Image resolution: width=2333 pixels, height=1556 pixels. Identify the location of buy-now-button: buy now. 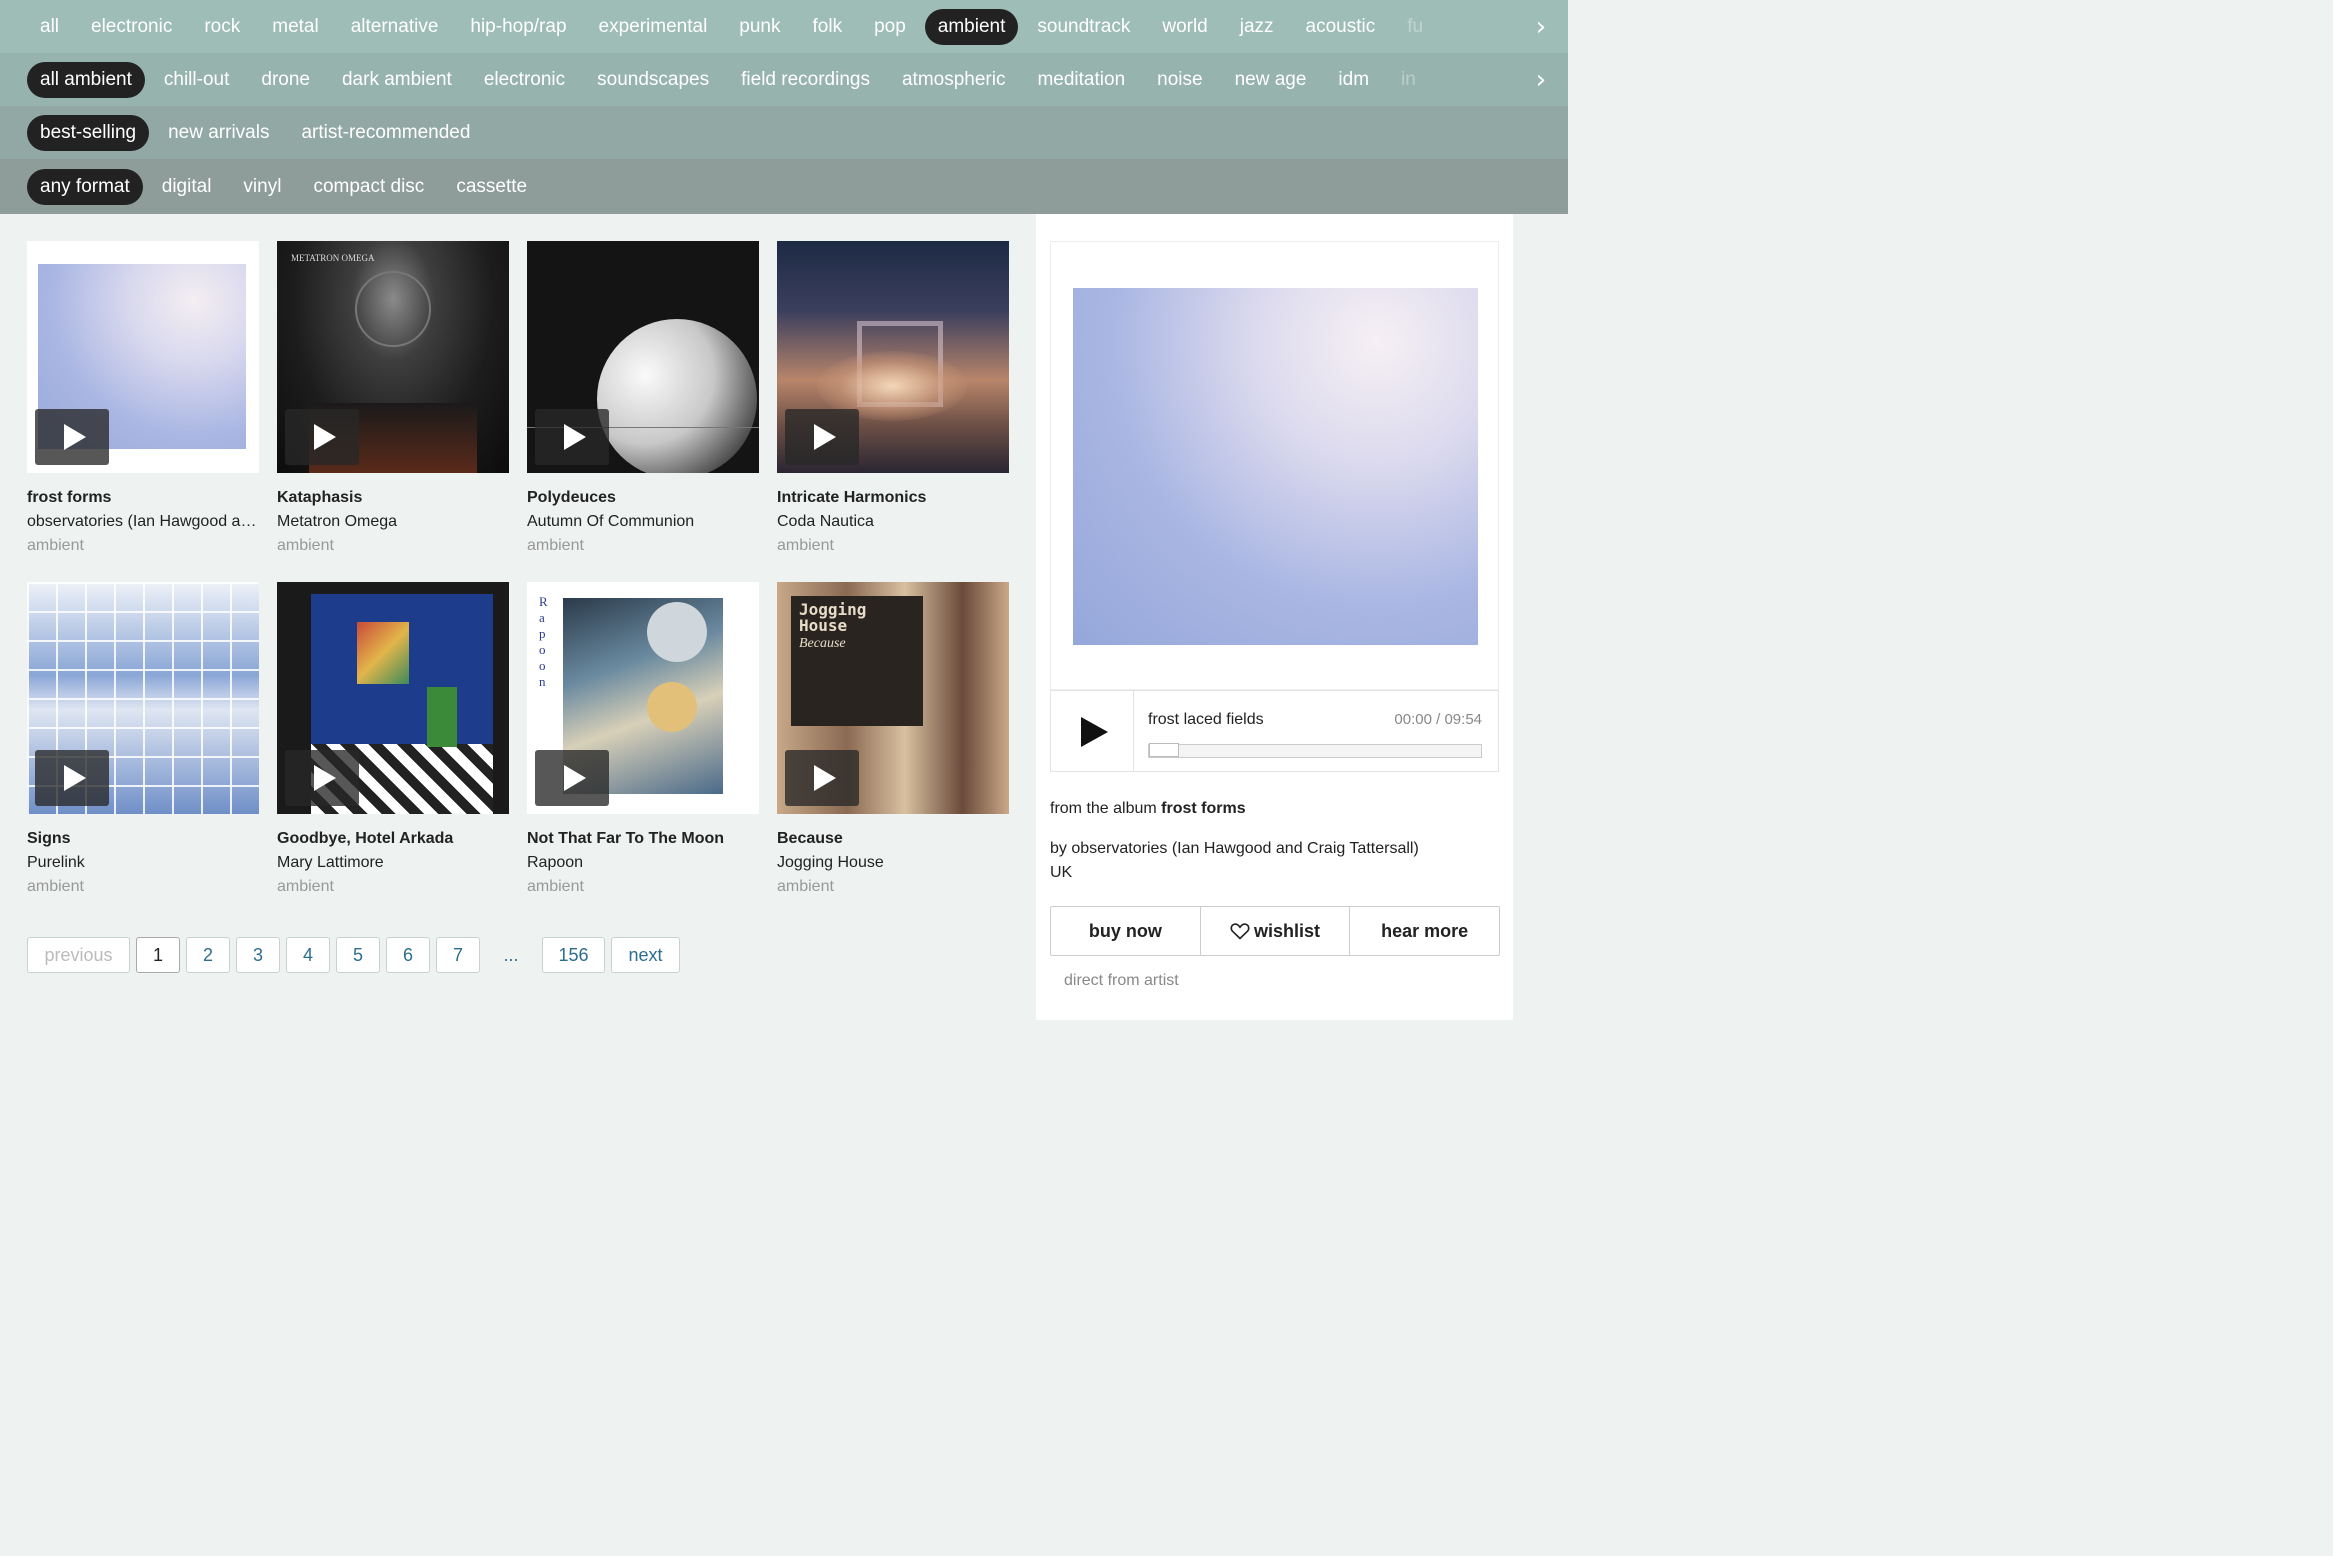
(1126, 931).